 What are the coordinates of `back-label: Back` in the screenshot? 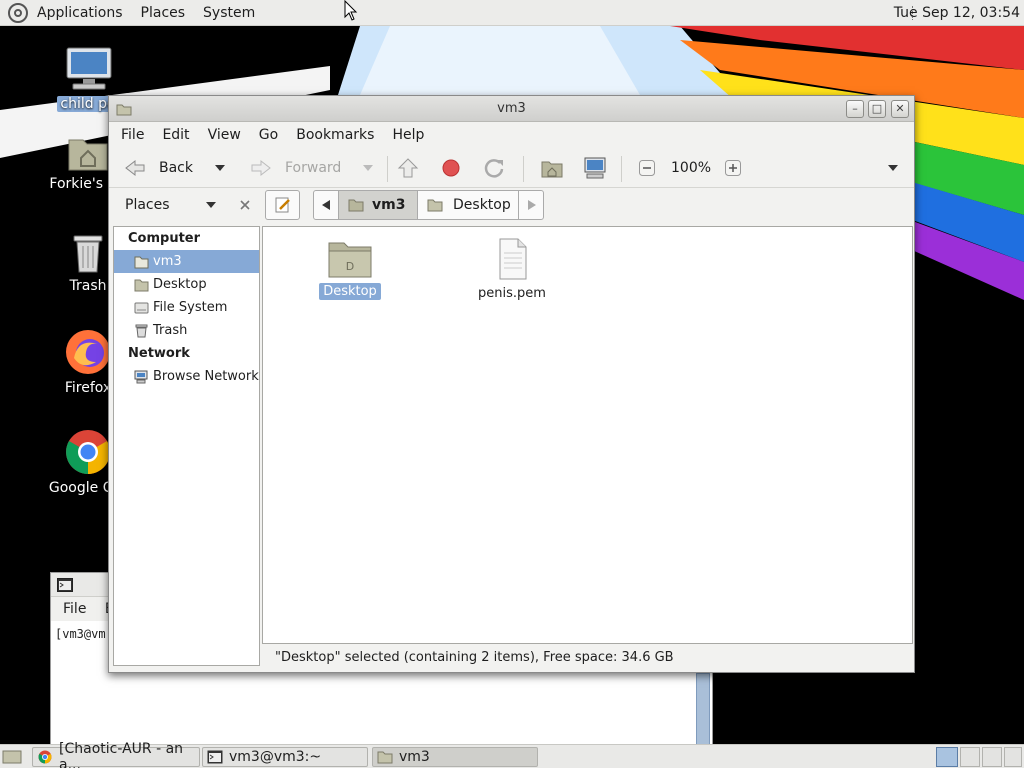 It's located at (176, 168).